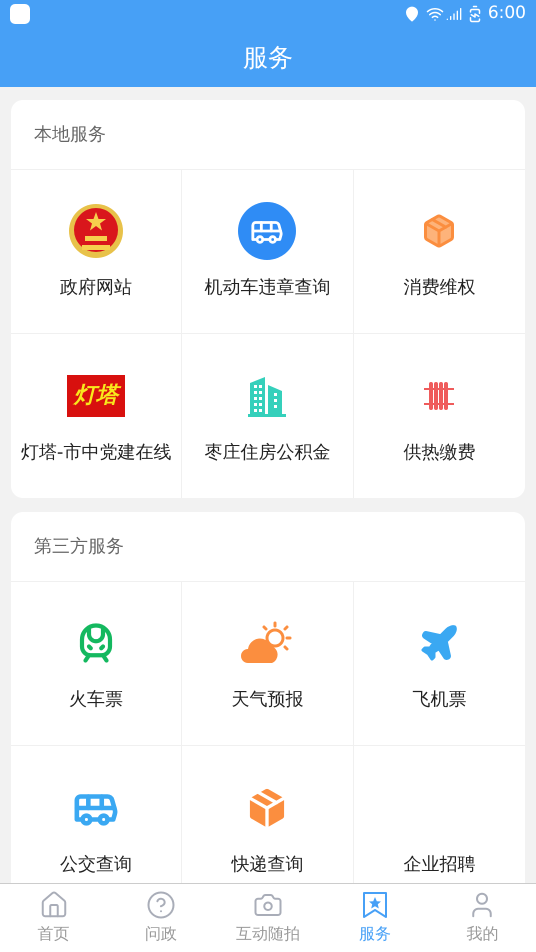 This screenshot has width=536, height=952. What do you see at coordinates (96, 288) in the screenshot?
I see `service-label: 政府网站` at bounding box center [96, 288].